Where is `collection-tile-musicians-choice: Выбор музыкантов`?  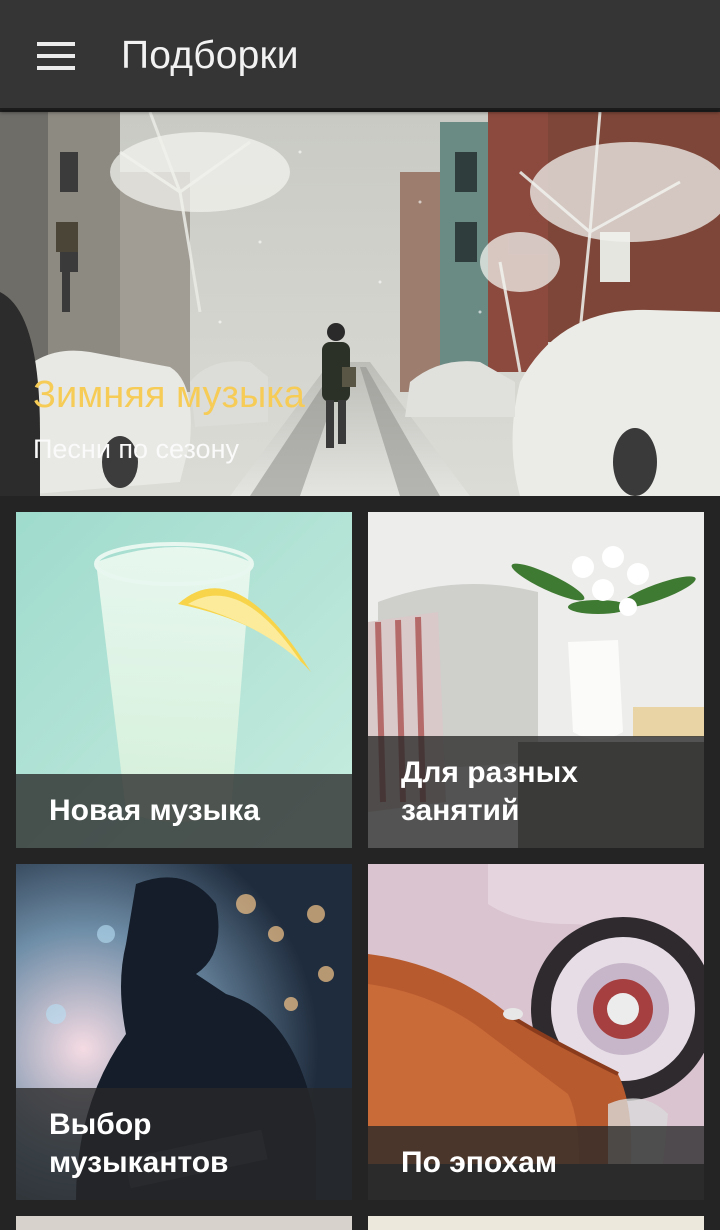 collection-tile-musicians-choice: Выбор музыкантов is located at coordinates (184, 1032).